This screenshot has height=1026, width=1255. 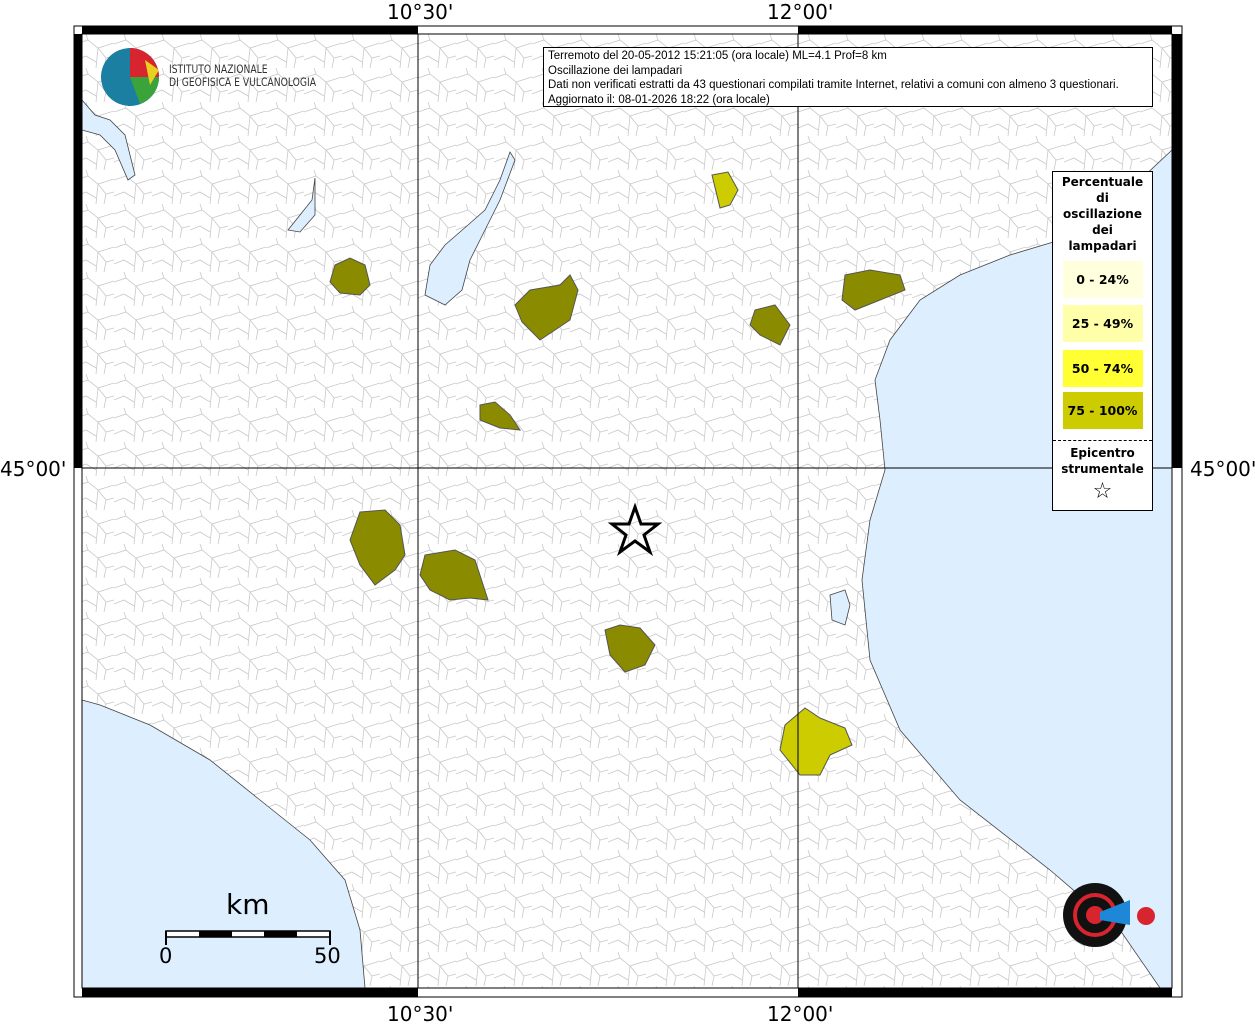 What do you see at coordinates (1102, 182) in the screenshot?
I see `legend-title-line: Percentuale` at bounding box center [1102, 182].